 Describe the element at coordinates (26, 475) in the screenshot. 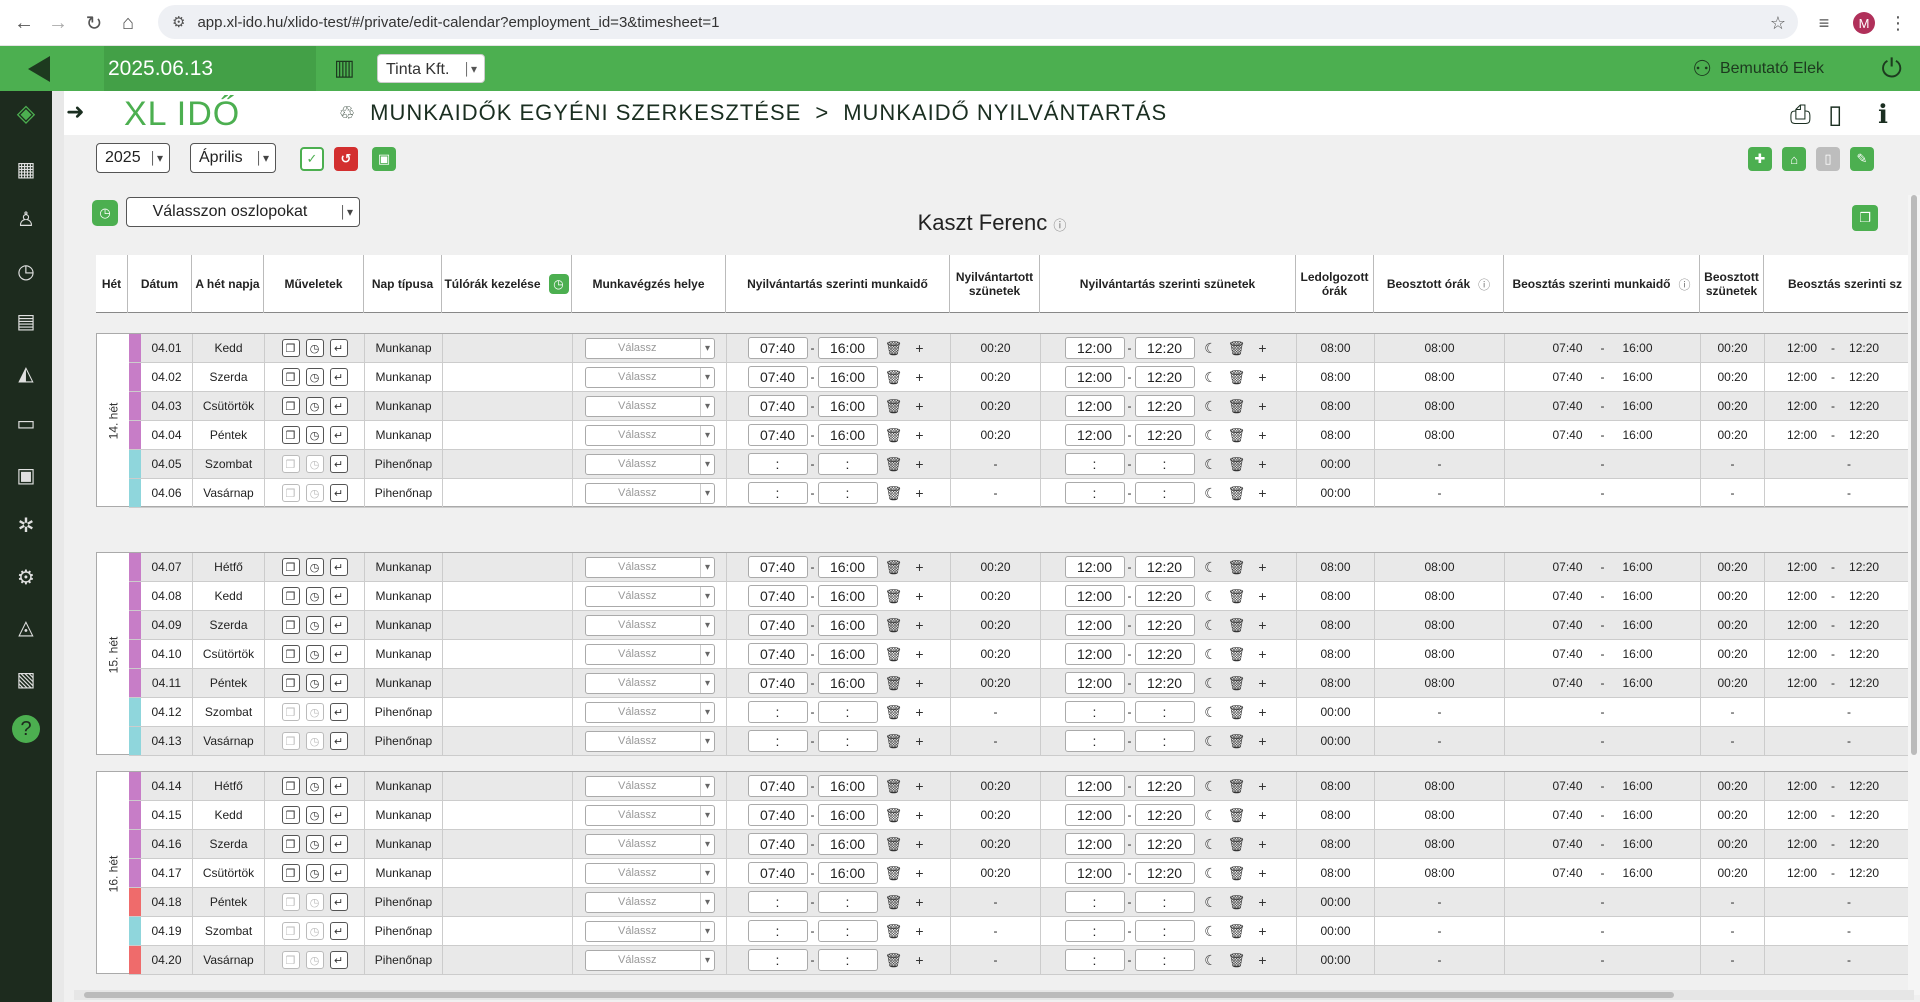

I see `calendar-icon: ▣` at that location.